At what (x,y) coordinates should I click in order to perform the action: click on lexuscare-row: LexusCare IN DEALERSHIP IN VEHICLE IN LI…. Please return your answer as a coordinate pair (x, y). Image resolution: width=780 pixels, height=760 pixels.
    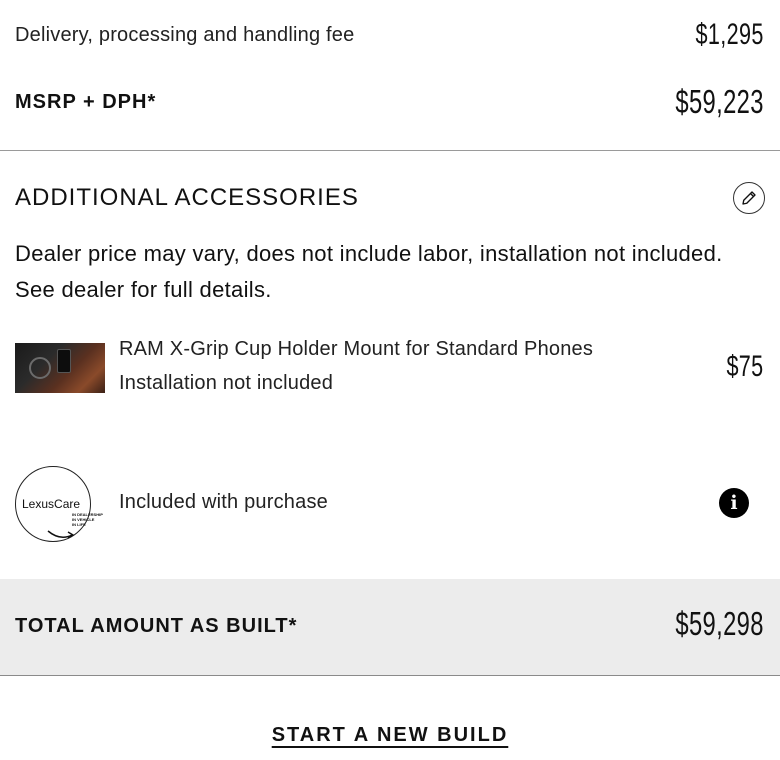
    Looking at the image, I should click on (390, 504).